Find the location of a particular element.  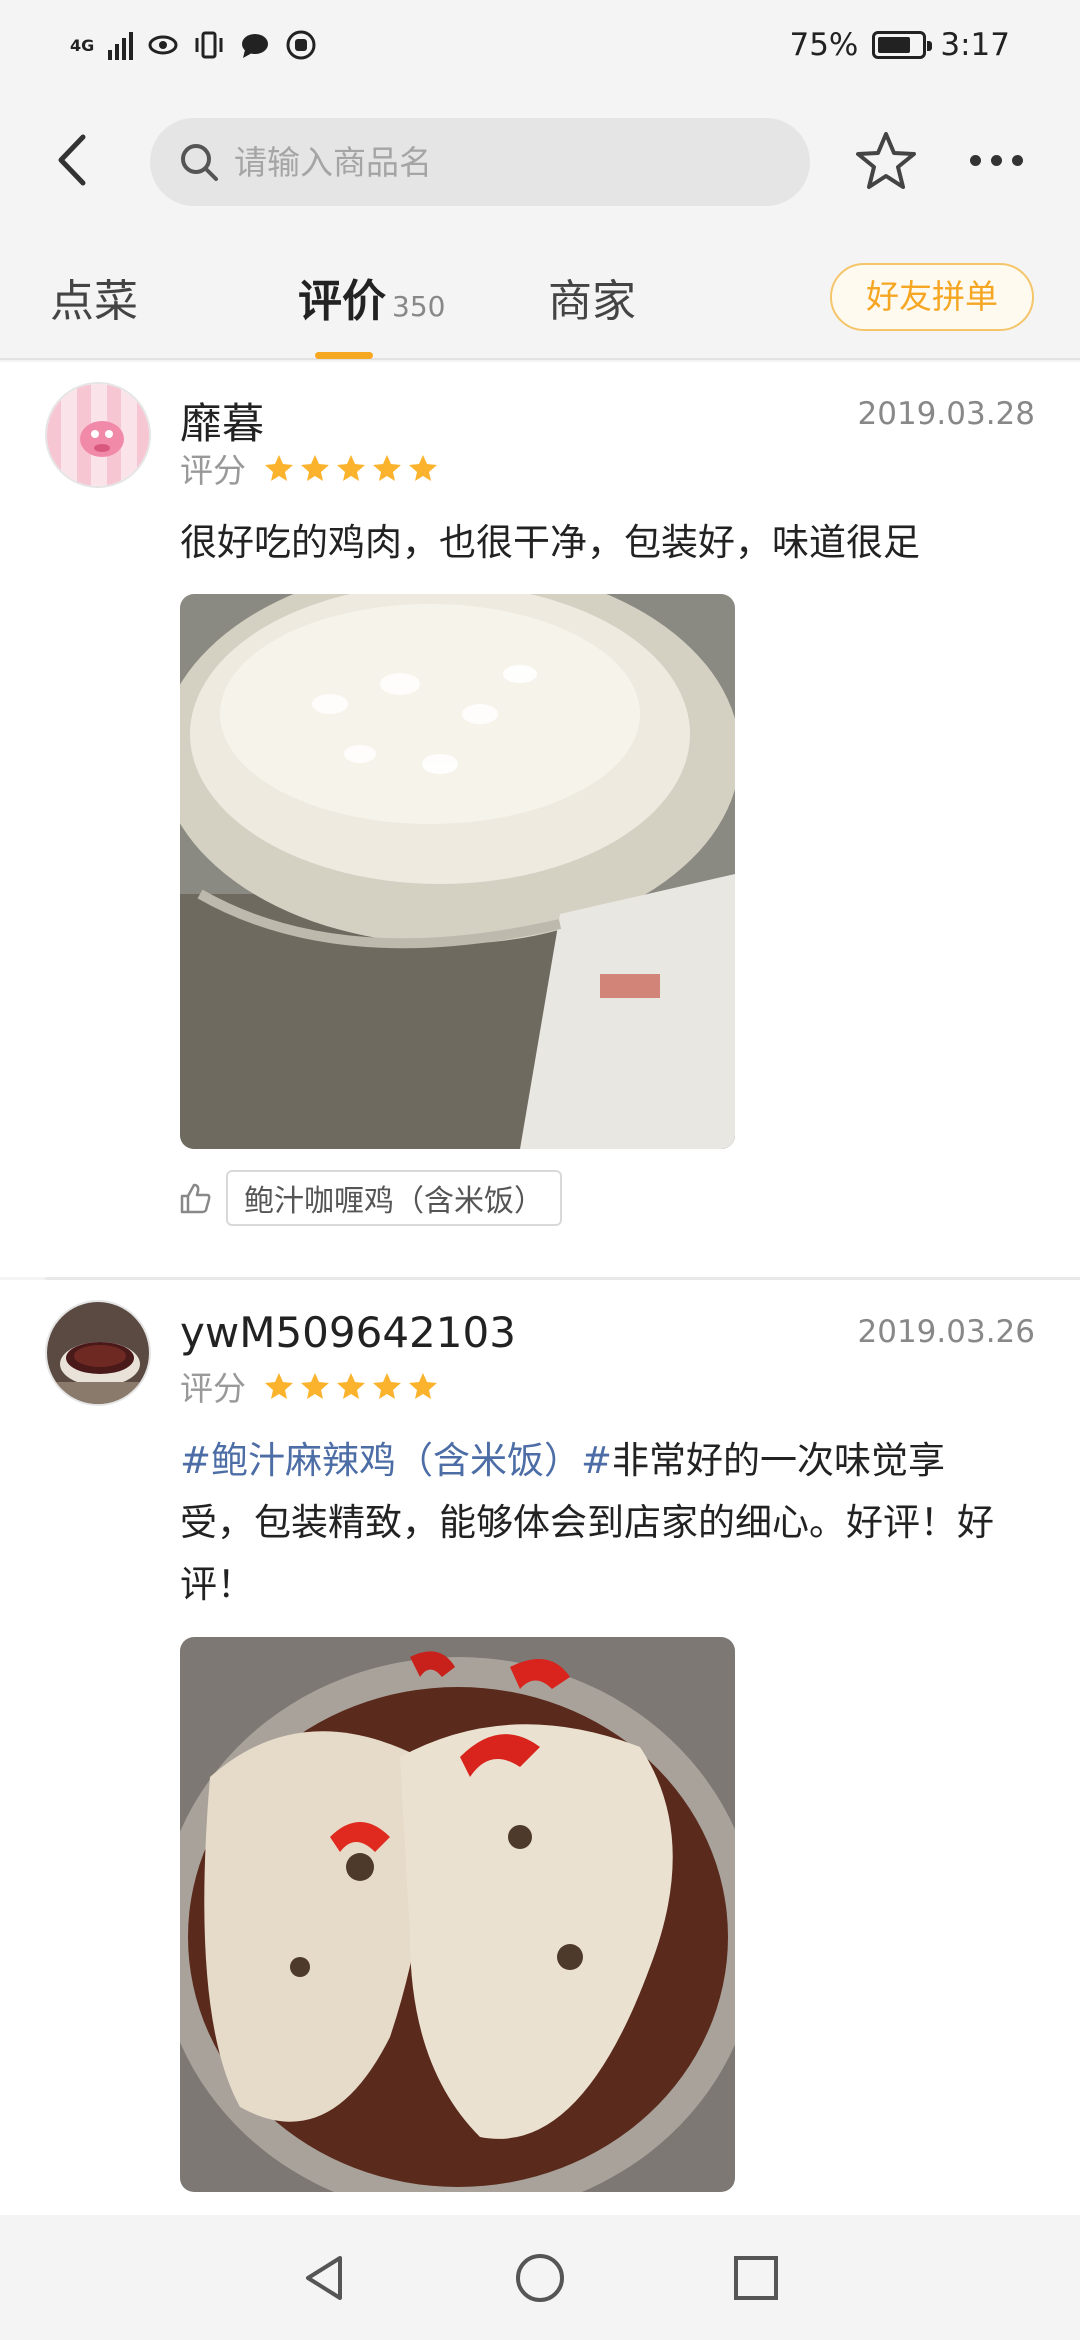

review-body: 很好吃的鸡肉，也很干净，包装好，味道很足 is located at coordinates (550, 542).